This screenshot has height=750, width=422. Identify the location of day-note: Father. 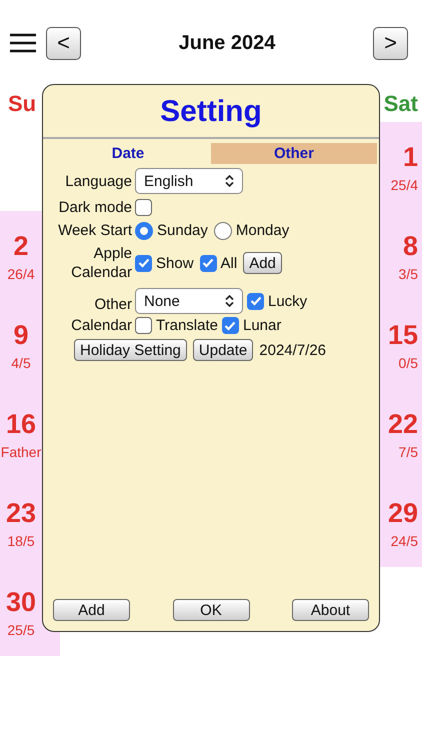
(21, 452).